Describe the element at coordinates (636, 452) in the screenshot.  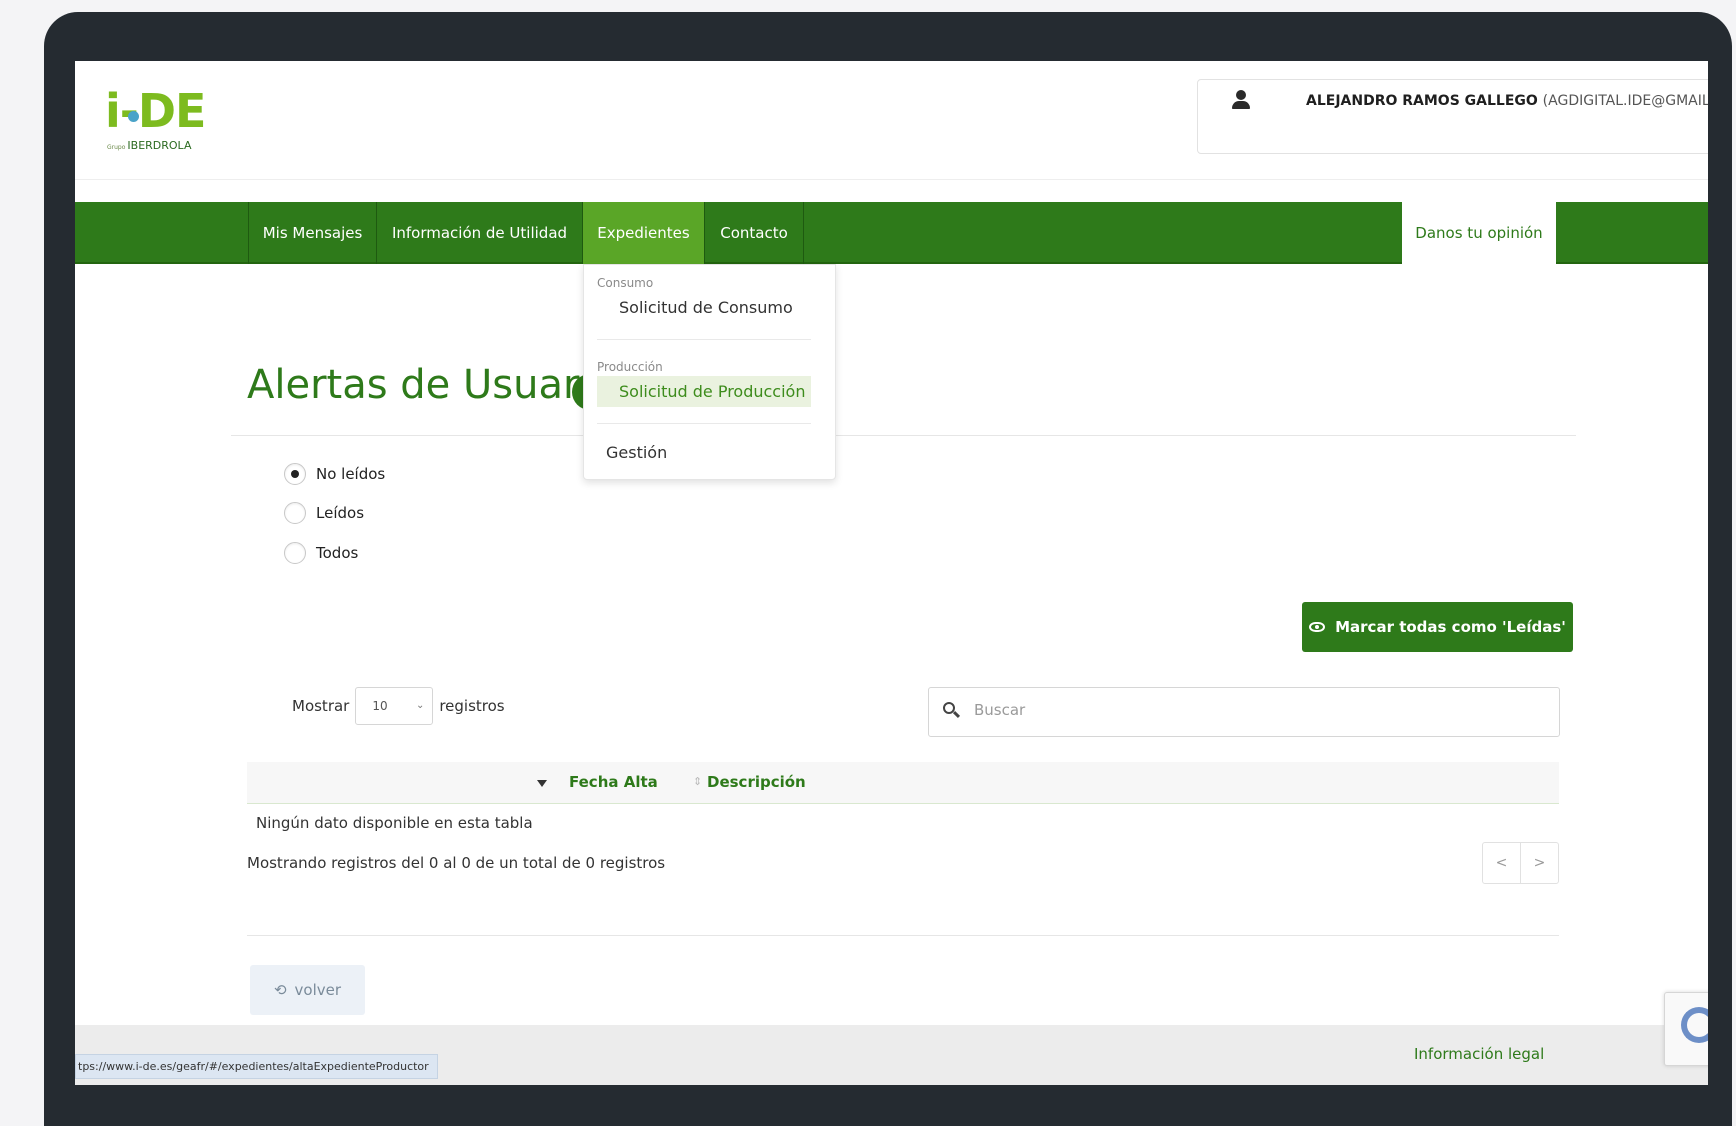
I see `menu-item-gestion: Gestión` at that location.